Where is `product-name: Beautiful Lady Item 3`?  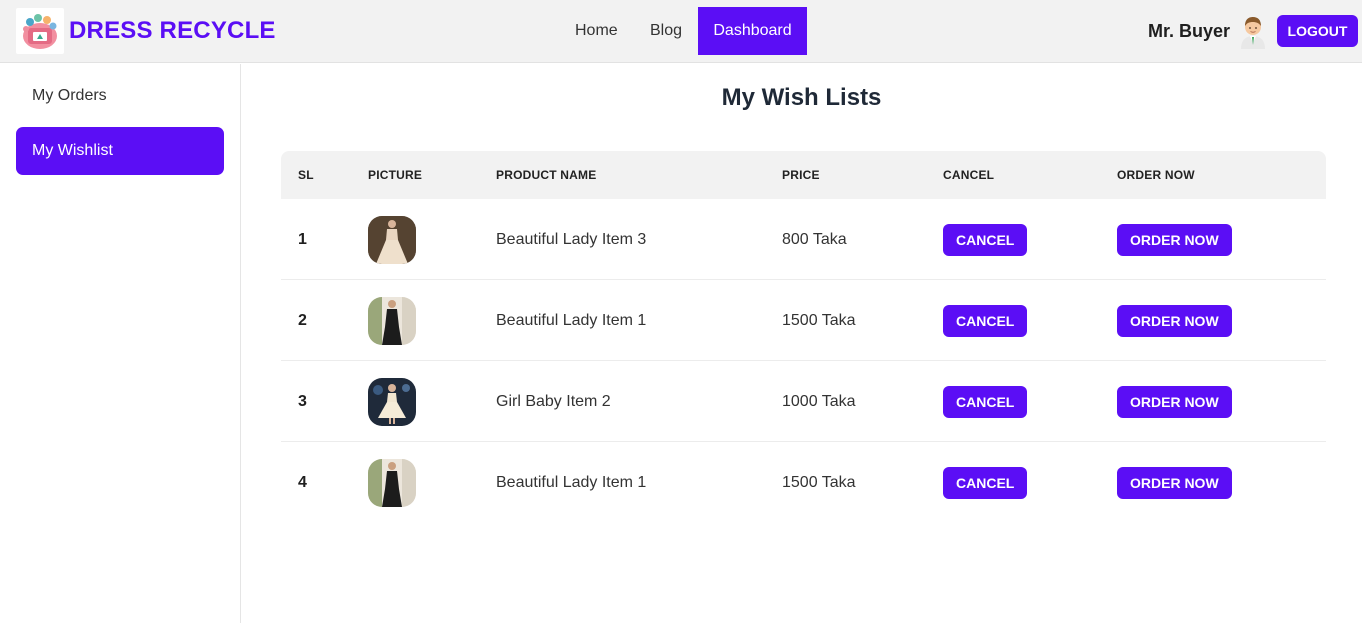
product-name: Beautiful Lady Item 3 is located at coordinates (571, 239).